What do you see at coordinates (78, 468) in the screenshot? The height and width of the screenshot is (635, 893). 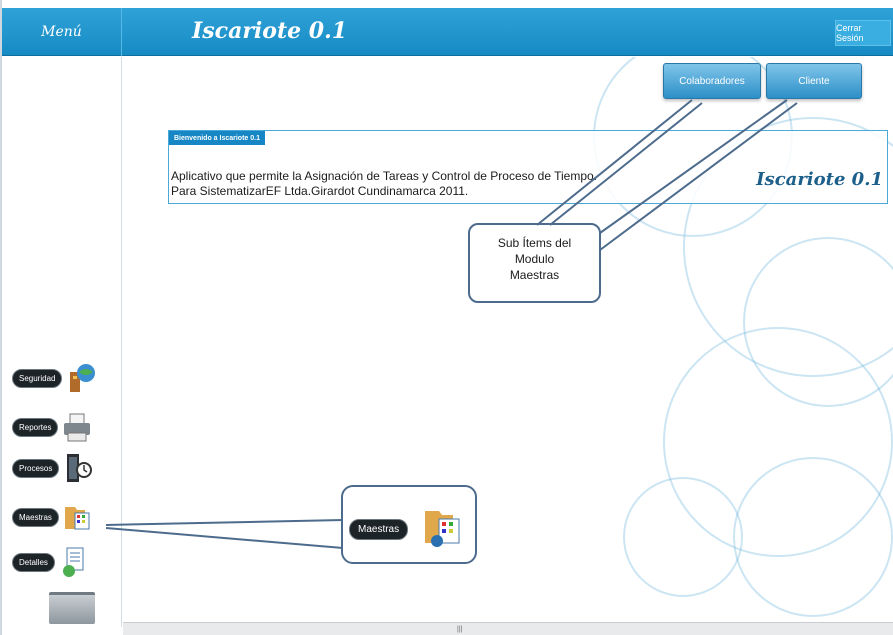 I see `process-clock-icon` at bounding box center [78, 468].